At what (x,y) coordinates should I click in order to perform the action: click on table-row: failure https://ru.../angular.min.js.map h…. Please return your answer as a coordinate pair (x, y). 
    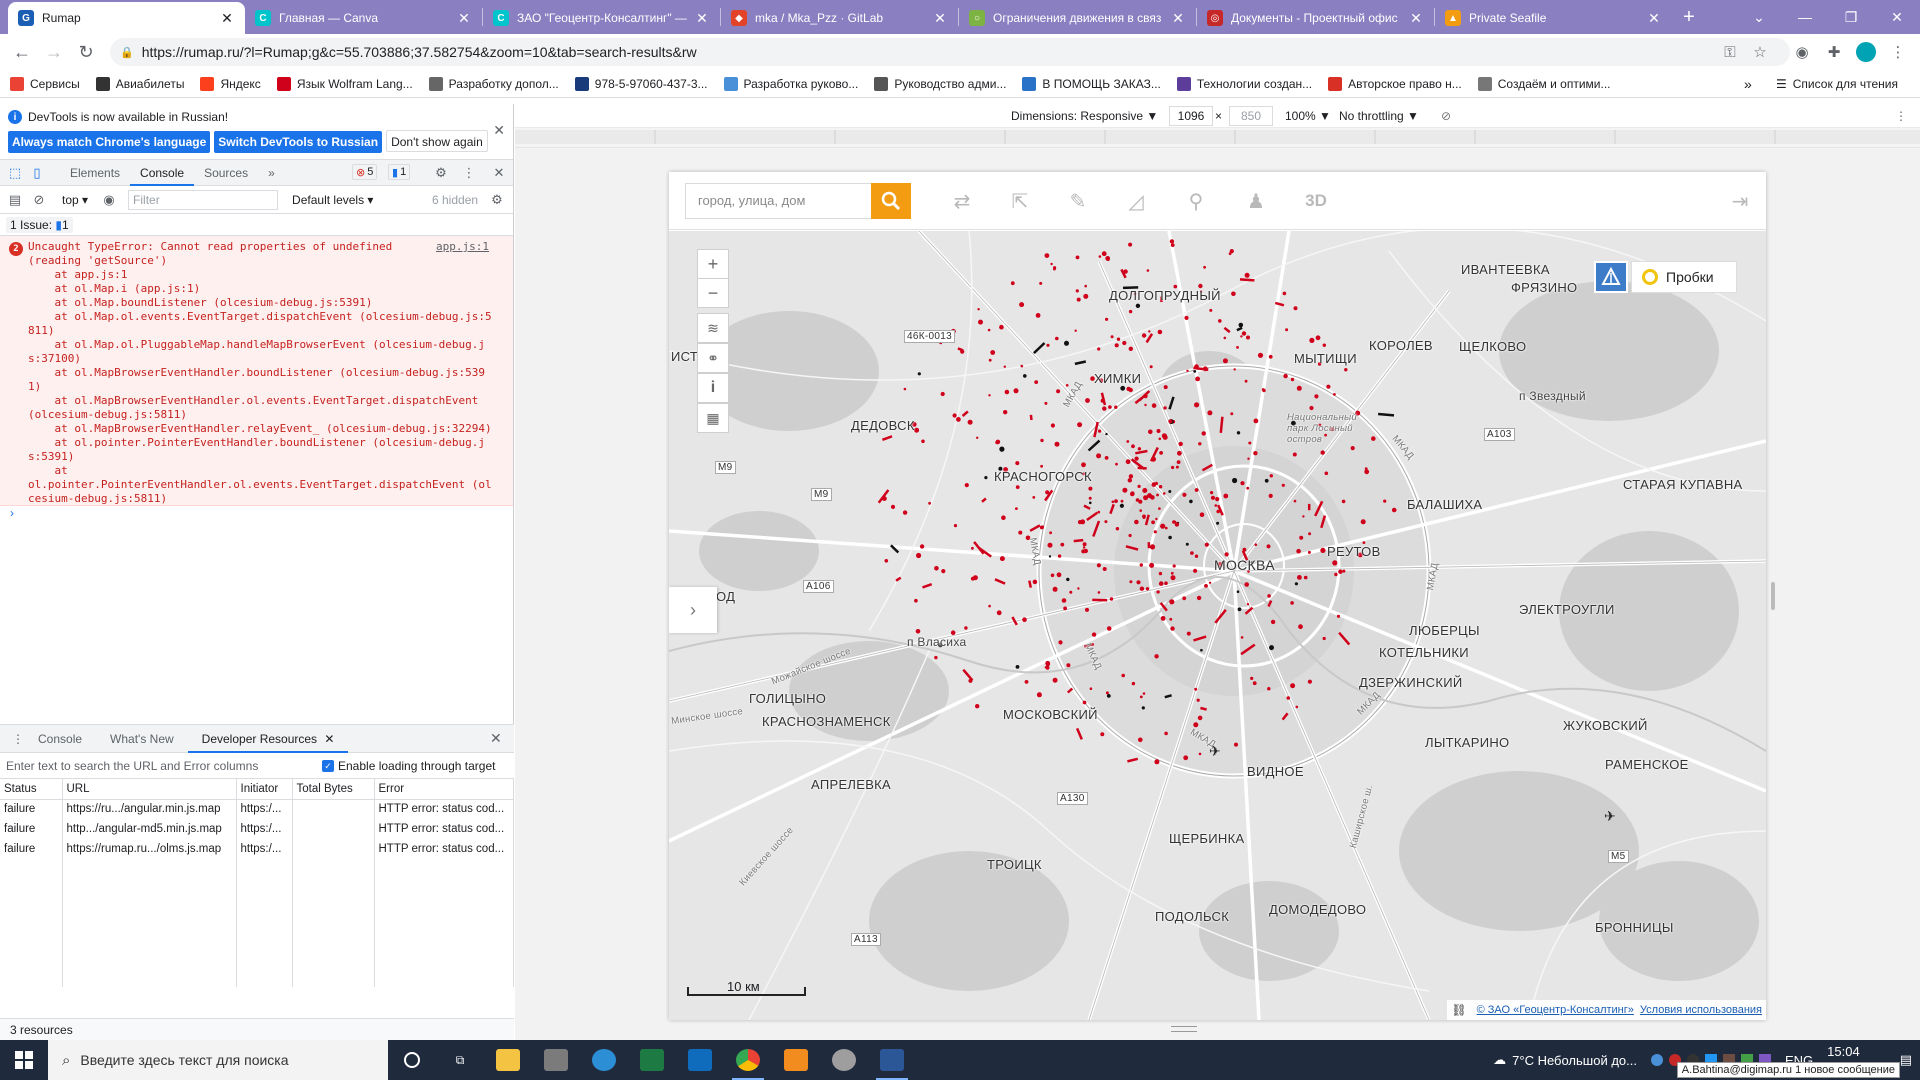
    Looking at the image, I should click on (257, 809).